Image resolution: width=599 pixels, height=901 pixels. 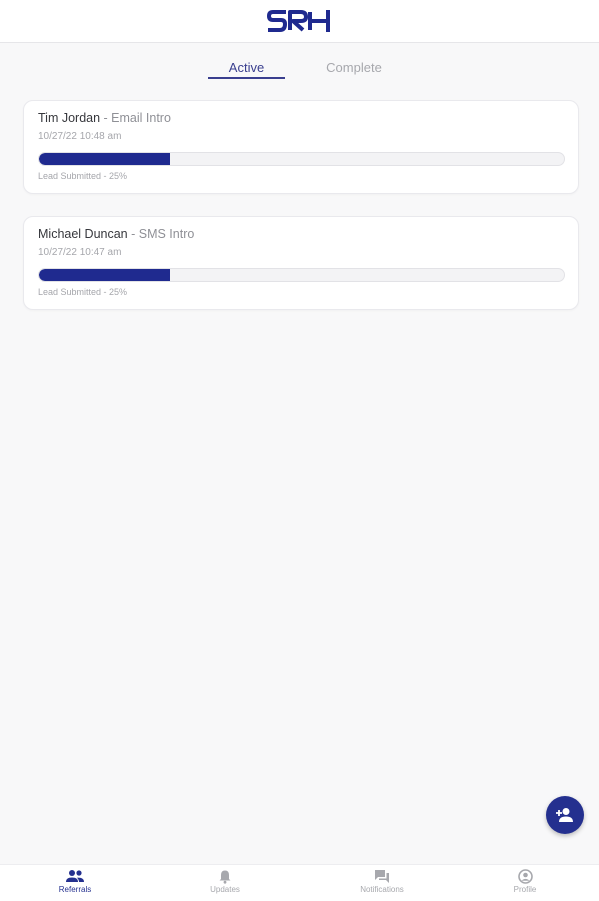 What do you see at coordinates (382, 889) in the screenshot?
I see `nav-label: Notifications` at bounding box center [382, 889].